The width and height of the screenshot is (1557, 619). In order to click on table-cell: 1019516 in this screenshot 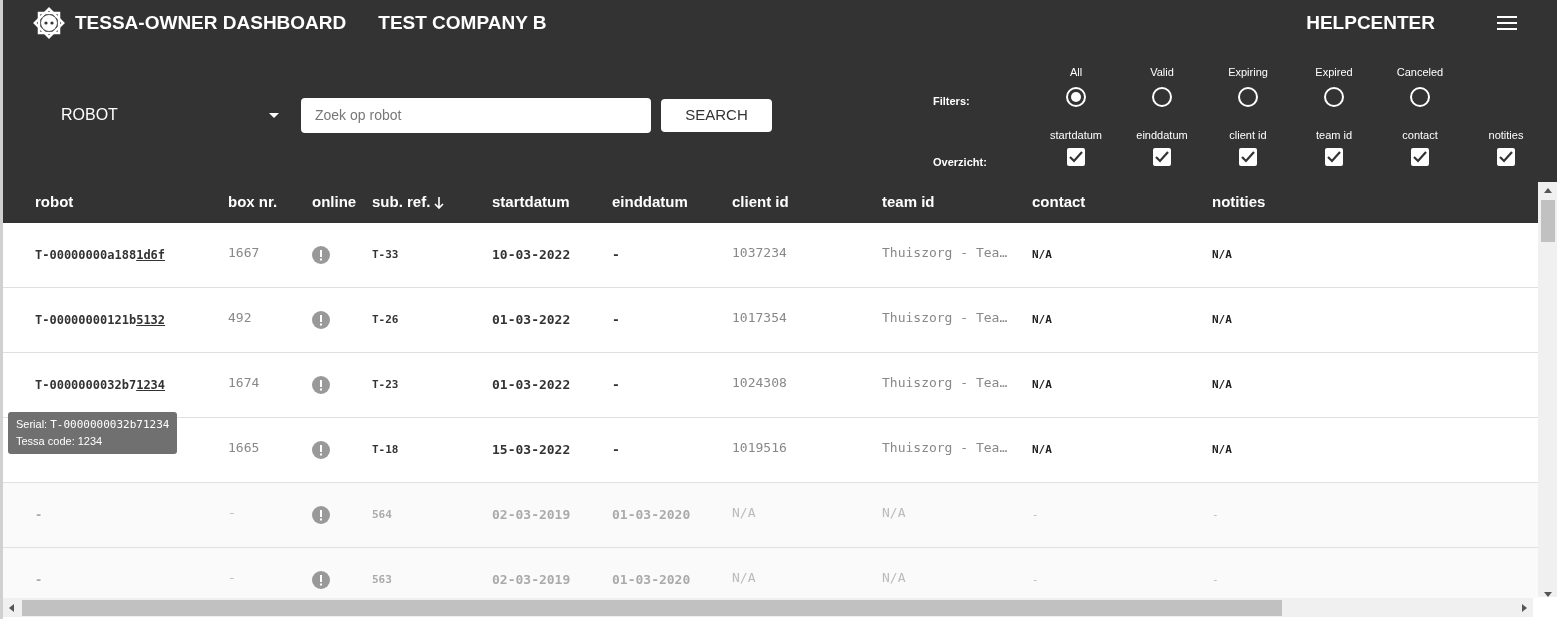, I will do `click(759, 448)`.